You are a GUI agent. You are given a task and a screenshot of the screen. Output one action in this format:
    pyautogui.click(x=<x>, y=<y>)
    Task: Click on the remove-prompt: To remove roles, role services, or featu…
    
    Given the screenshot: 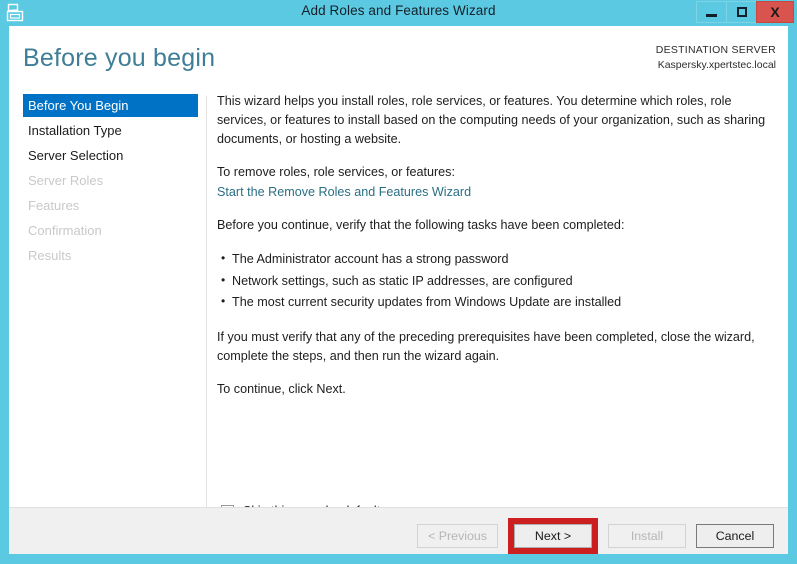 What is the action you would take?
    pyautogui.click(x=336, y=172)
    